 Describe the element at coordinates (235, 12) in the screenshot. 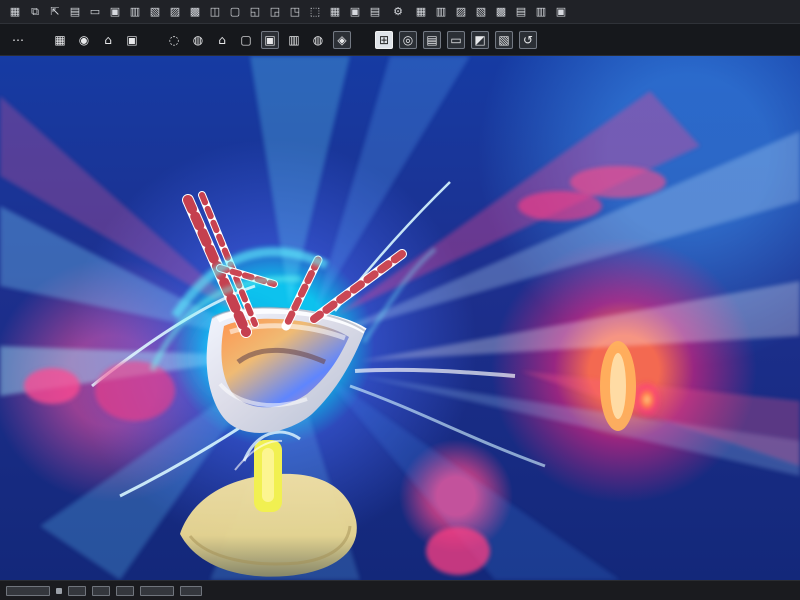

I see `camera-icon: ▢` at that location.